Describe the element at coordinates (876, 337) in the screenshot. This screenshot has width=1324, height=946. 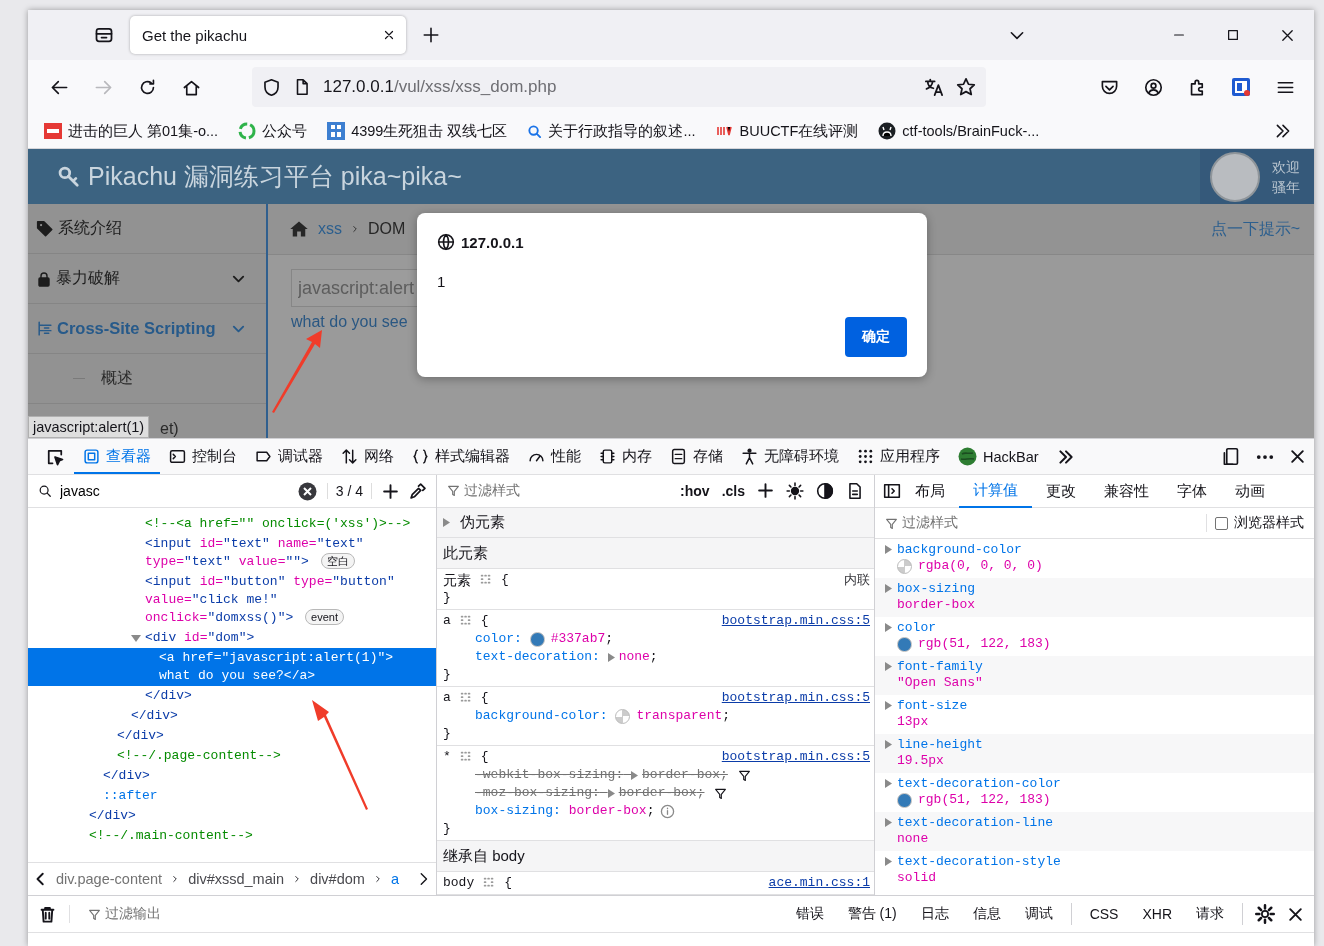
I see `confirm-button: 确定` at that location.